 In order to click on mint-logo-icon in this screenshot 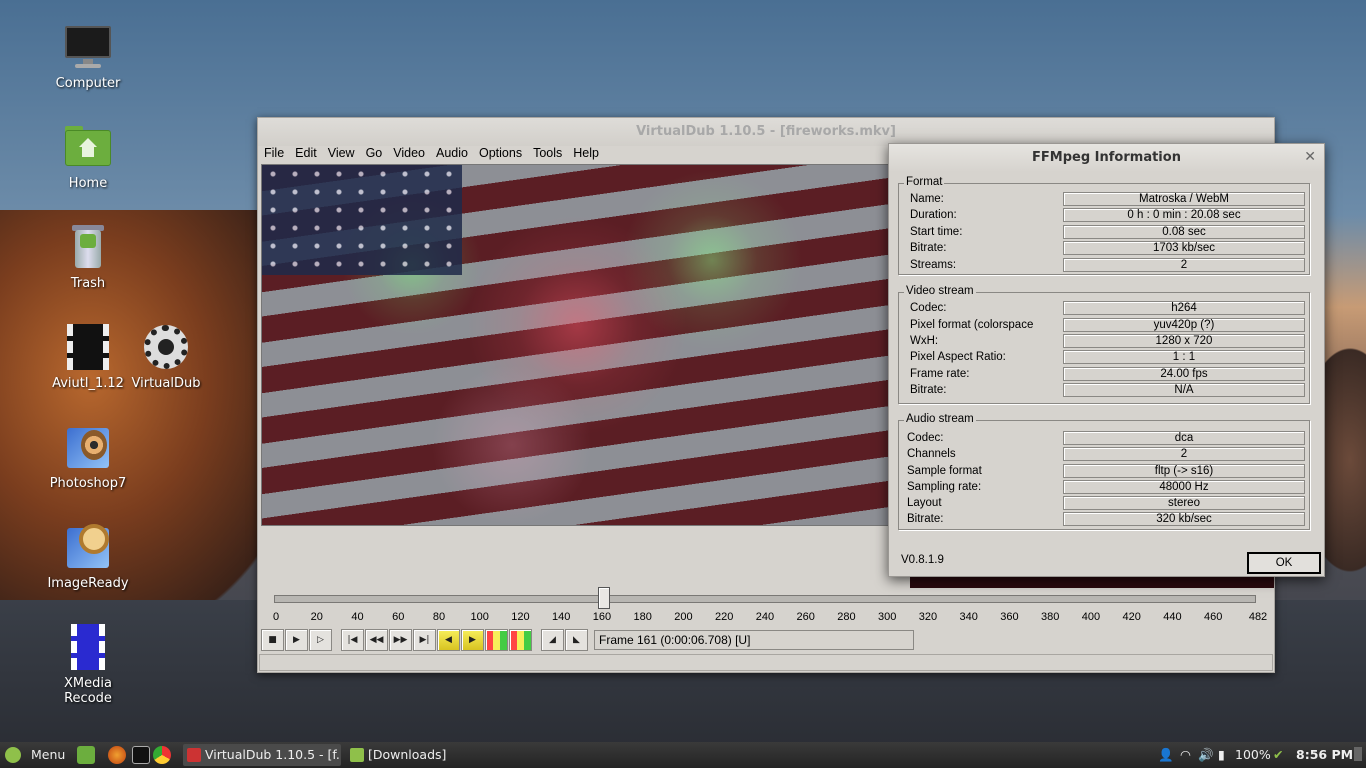, I will do `click(13, 755)`.